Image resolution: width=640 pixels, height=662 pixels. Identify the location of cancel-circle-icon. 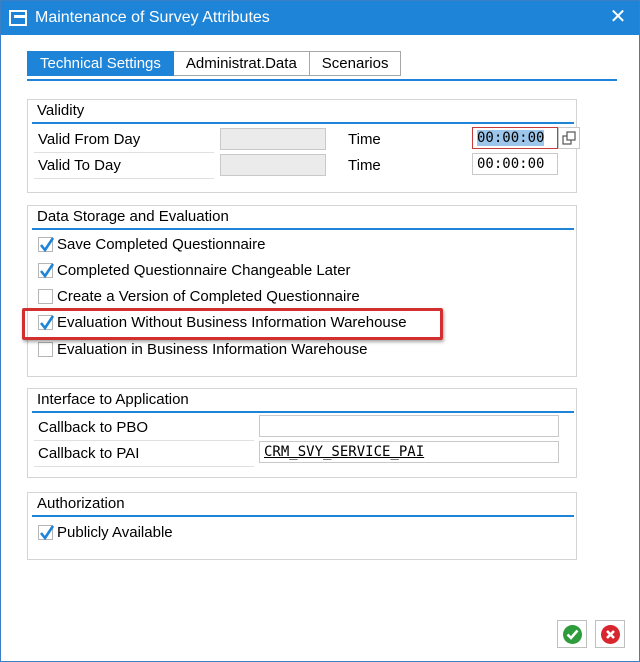
(610, 634).